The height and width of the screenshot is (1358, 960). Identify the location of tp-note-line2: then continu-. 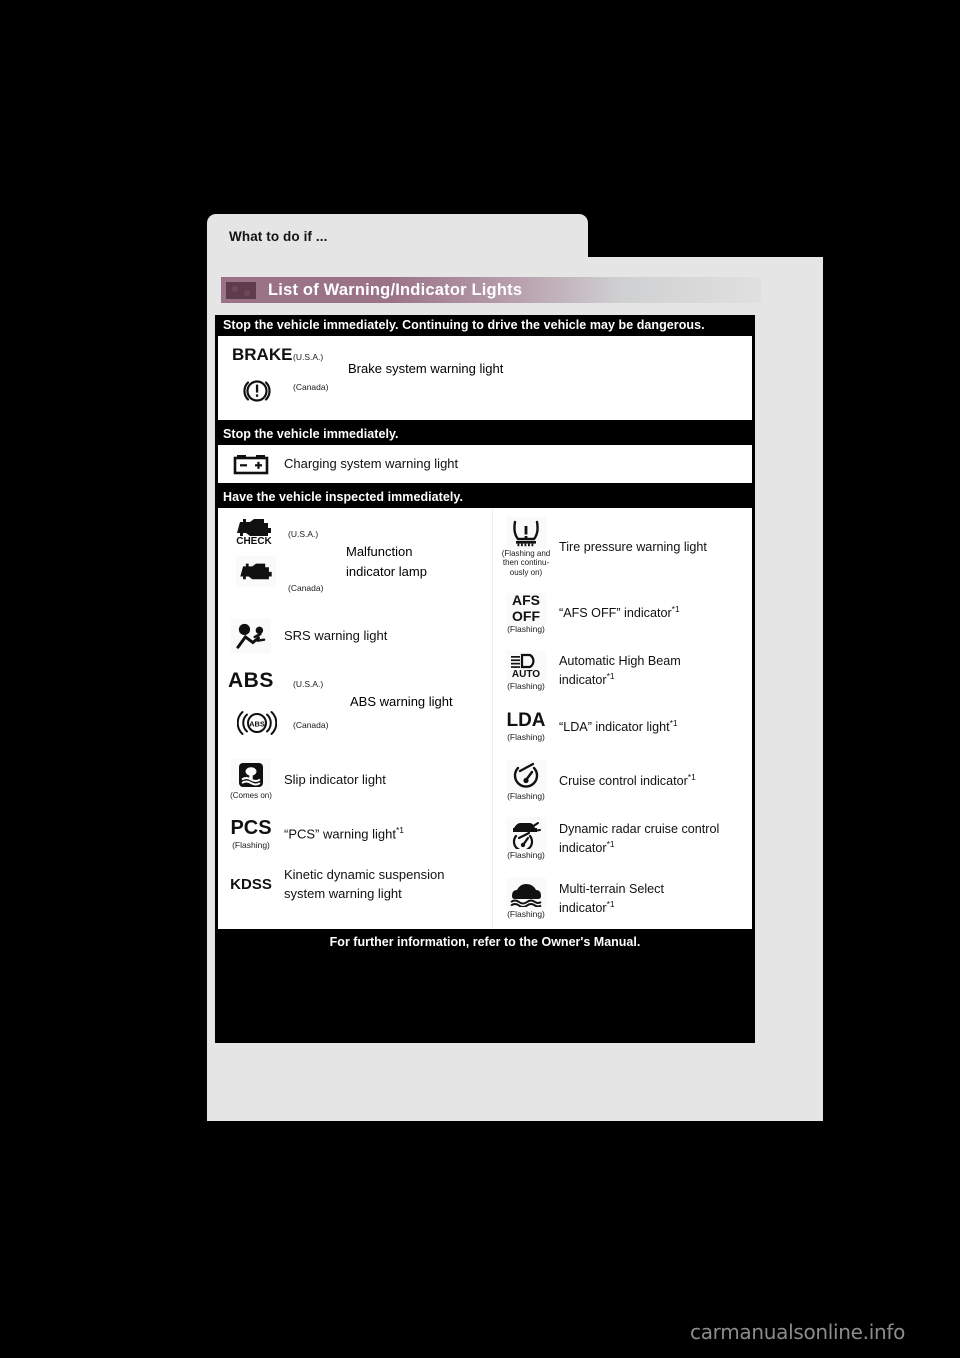
(526, 563).